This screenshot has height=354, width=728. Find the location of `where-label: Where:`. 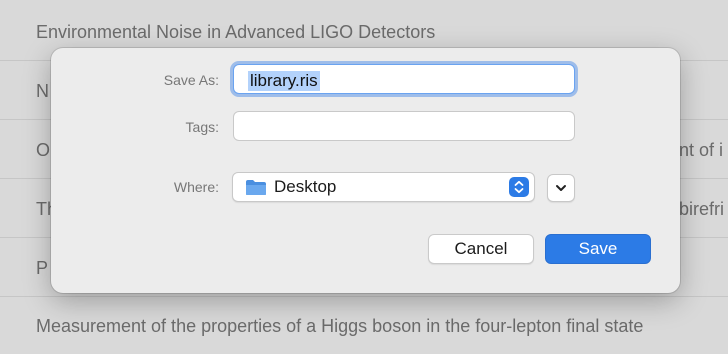

where-label: Where: is located at coordinates (196, 187).